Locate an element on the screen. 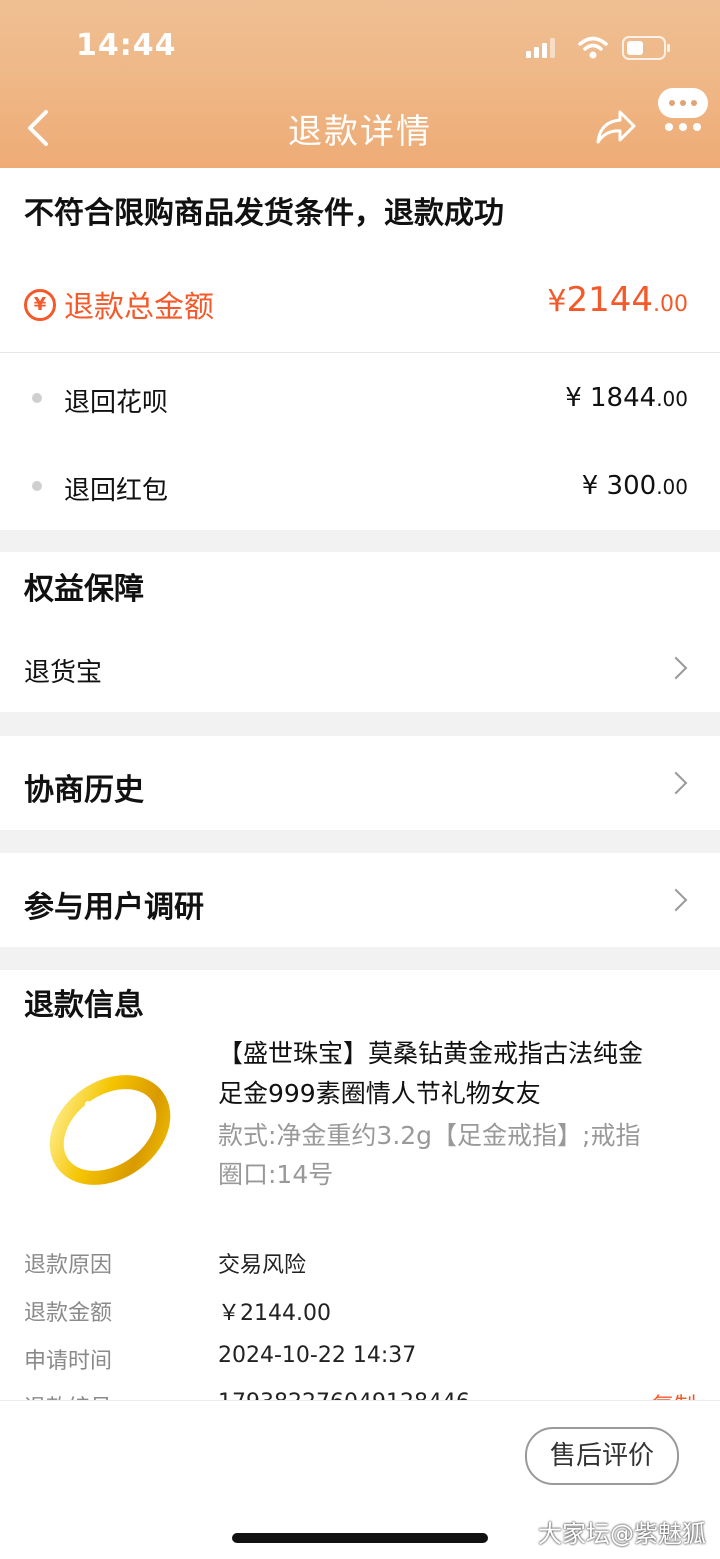 This screenshot has height=1559, width=720. breakdown-amount: ¥ 300.00 is located at coordinates (634, 486).